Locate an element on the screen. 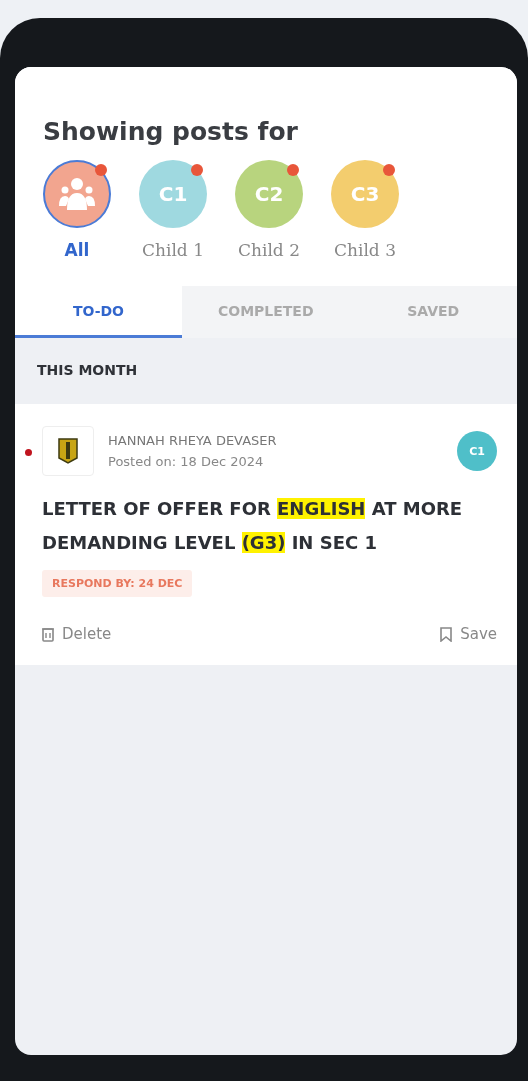 This screenshot has width=528, height=1081. tab: SAVED is located at coordinates (433, 312).